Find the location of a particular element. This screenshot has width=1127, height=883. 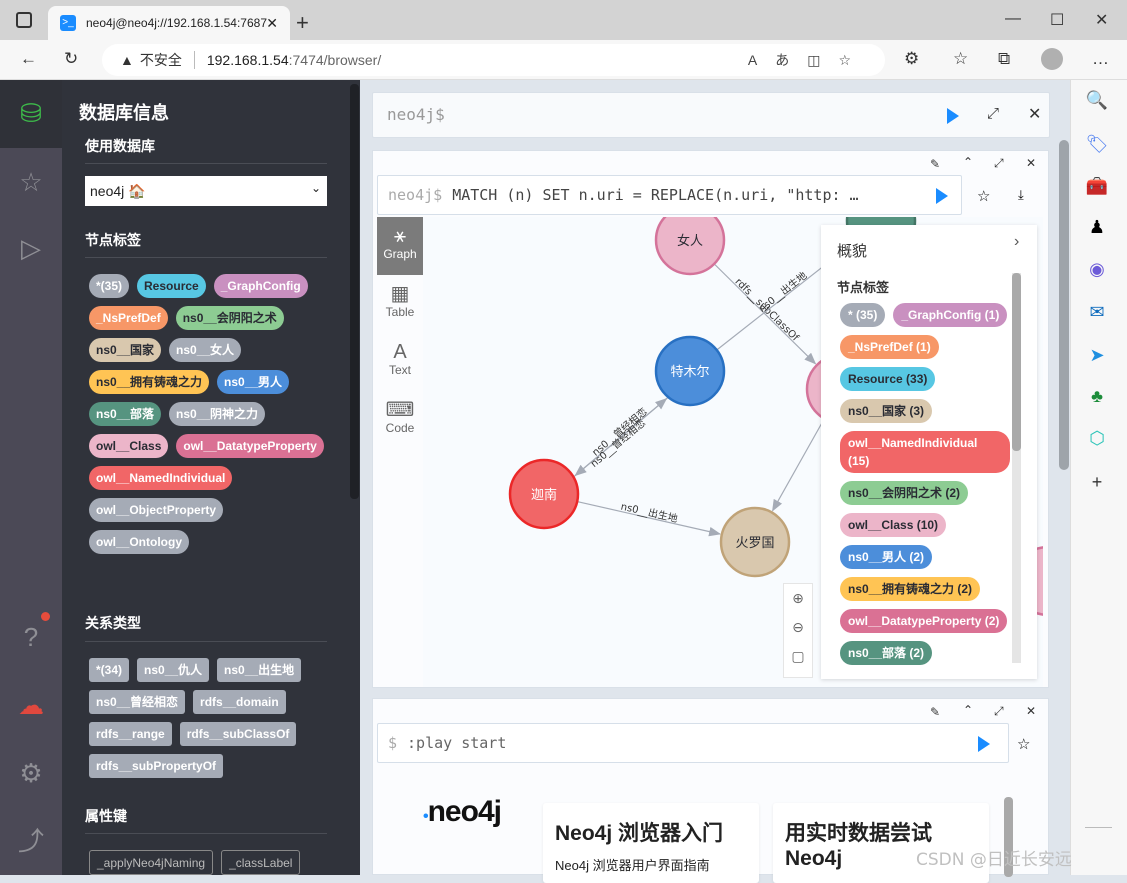

relationship-edge is located at coordinates (798, 465).